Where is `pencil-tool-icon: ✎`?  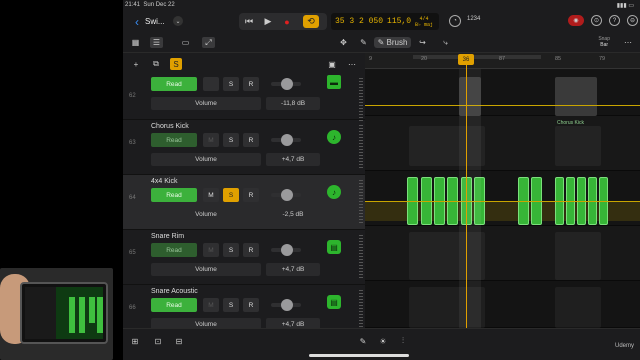
pencil-tool-icon: ✎ is located at coordinates (363, 42).